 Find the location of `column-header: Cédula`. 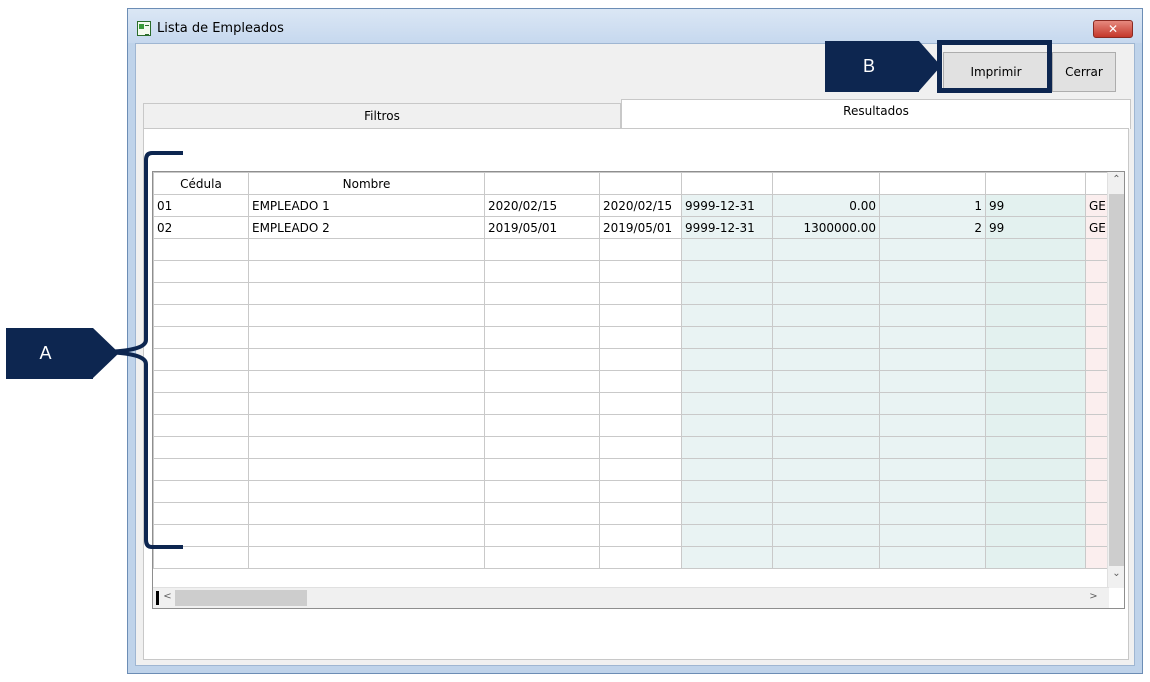

column-header: Cédula is located at coordinates (201, 183).